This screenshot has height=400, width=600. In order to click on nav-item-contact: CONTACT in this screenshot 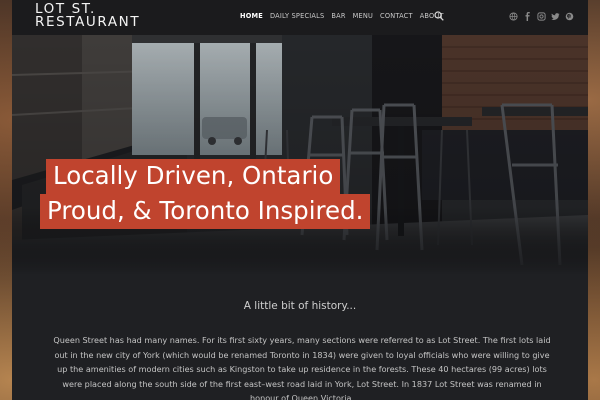, I will do `click(396, 16)`.